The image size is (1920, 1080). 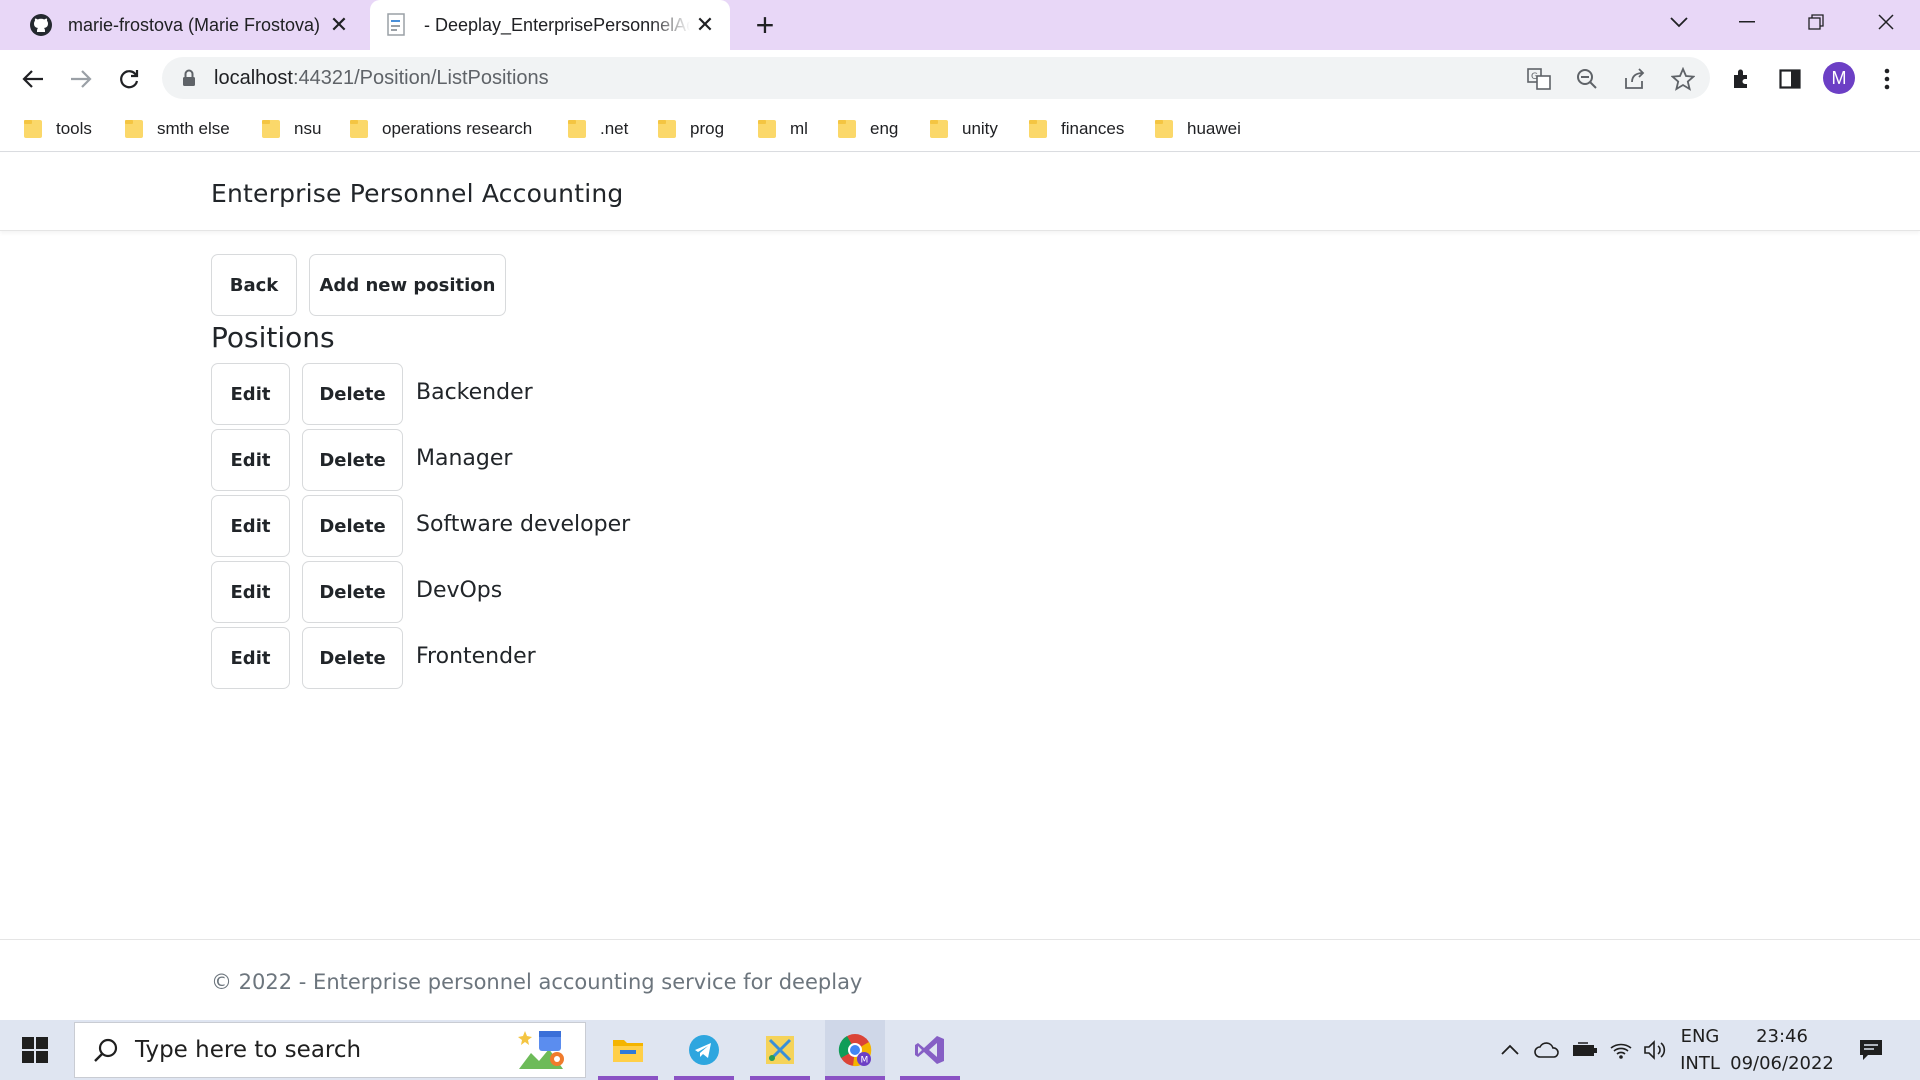 I want to click on bookmark-label: unity, so click(x=980, y=128).